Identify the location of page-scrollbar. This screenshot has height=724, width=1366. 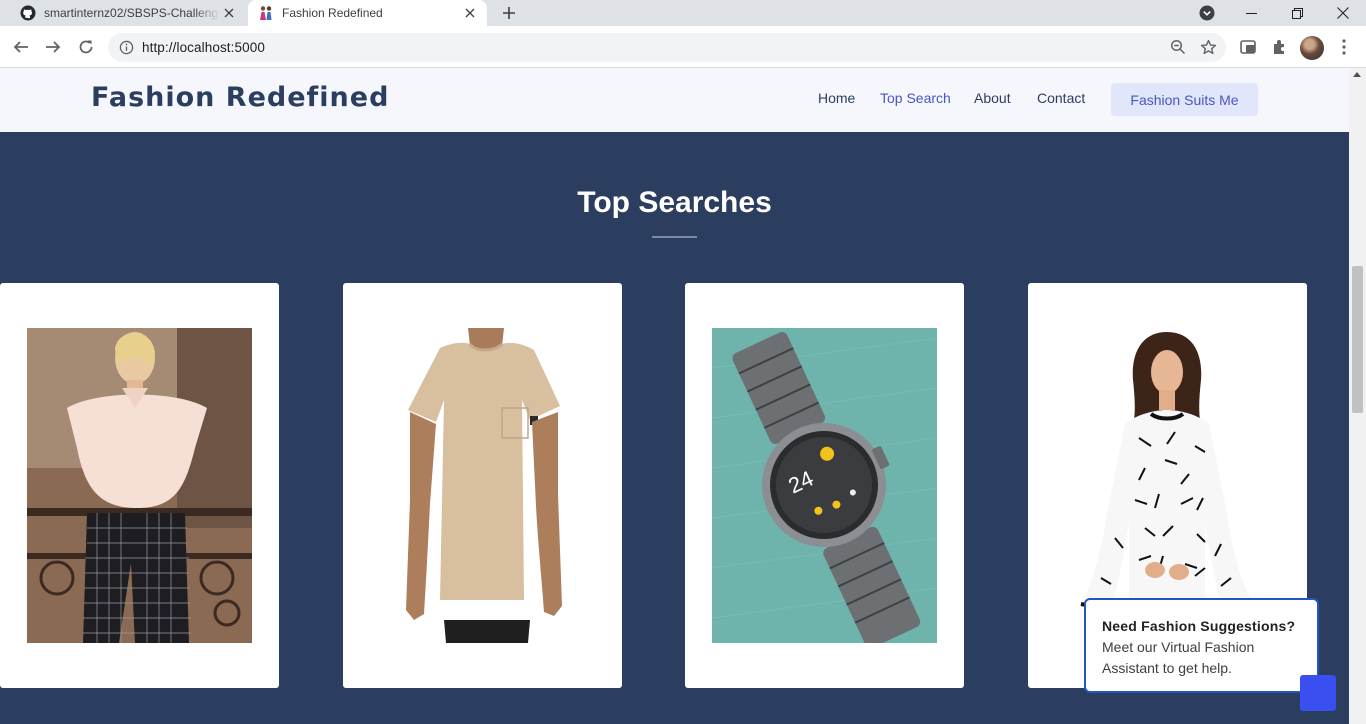
(1357, 396).